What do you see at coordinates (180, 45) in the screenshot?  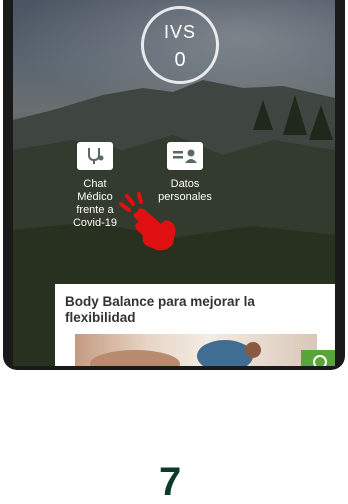 I see `ivs-score-circle: IVS 0` at bounding box center [180, 45].